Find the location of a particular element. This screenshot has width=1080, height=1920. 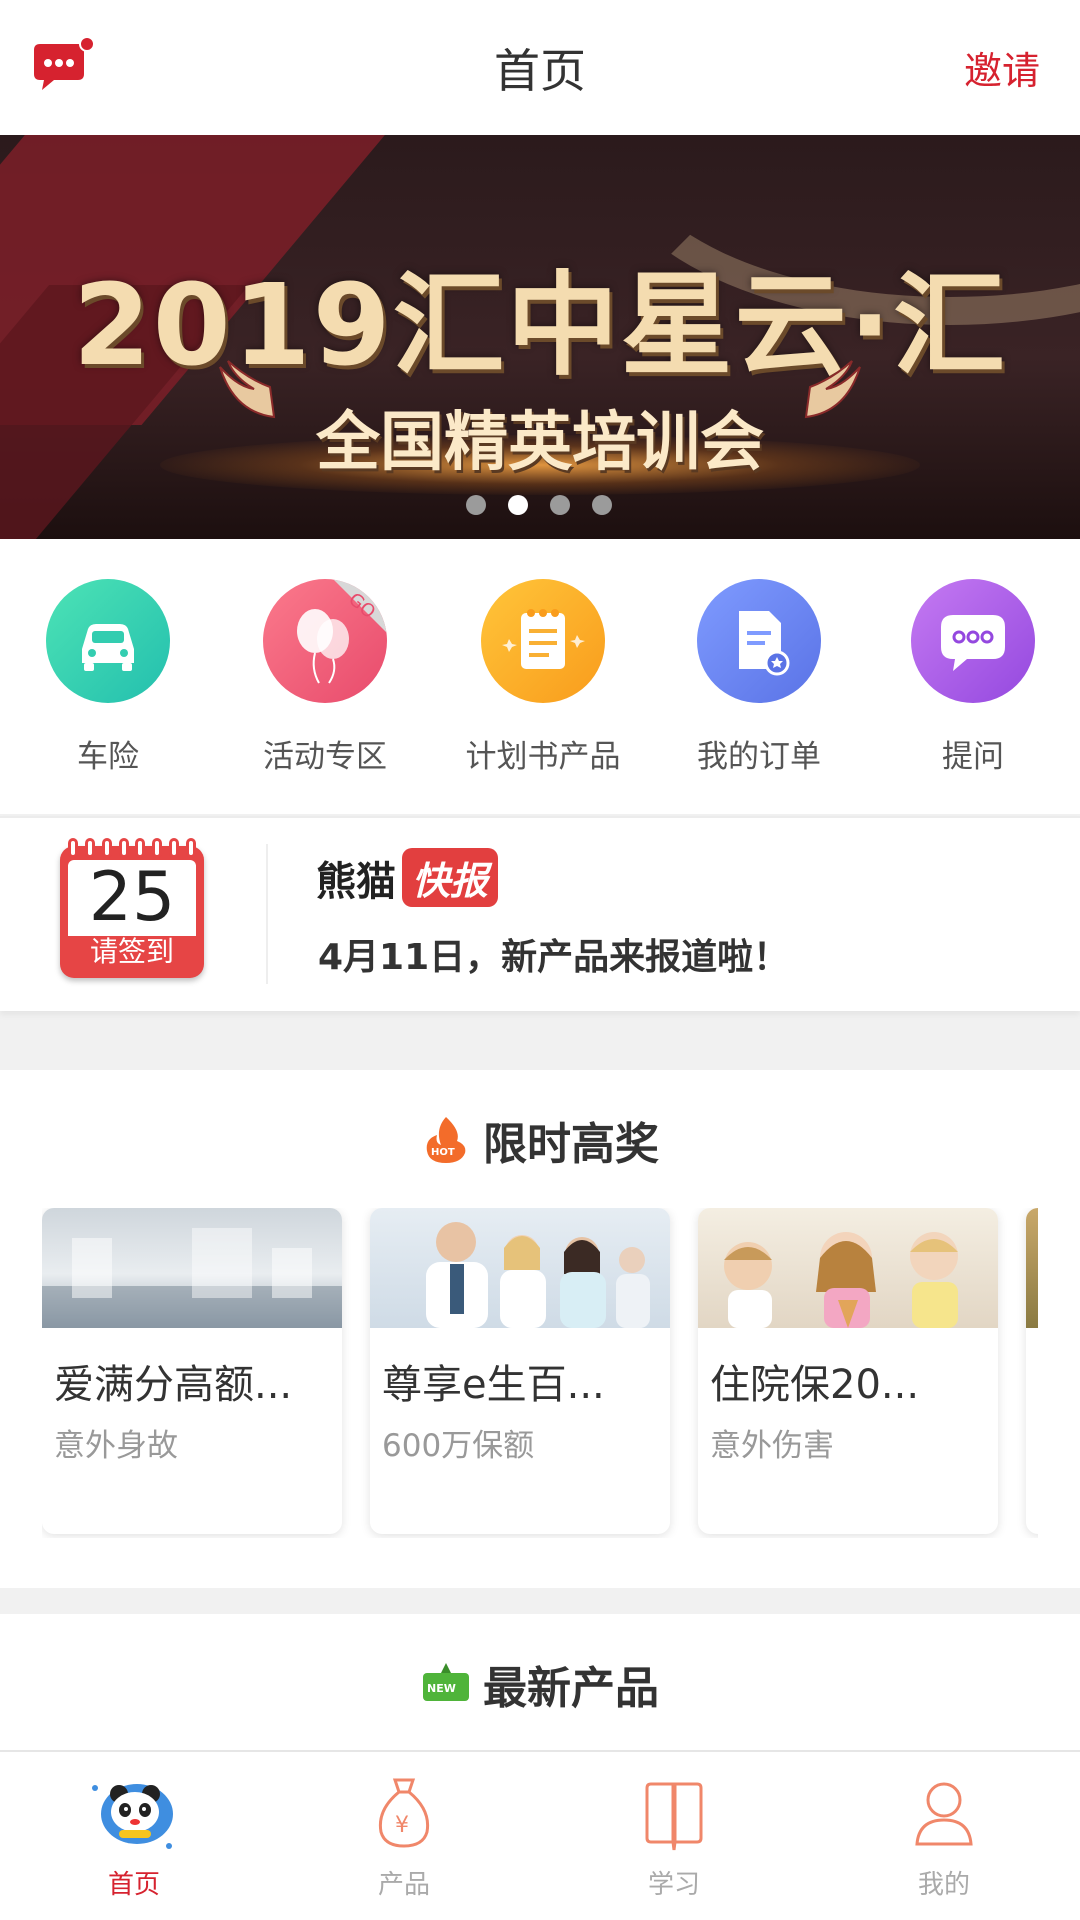

panda-icon is located at coordinates (132, 1816).